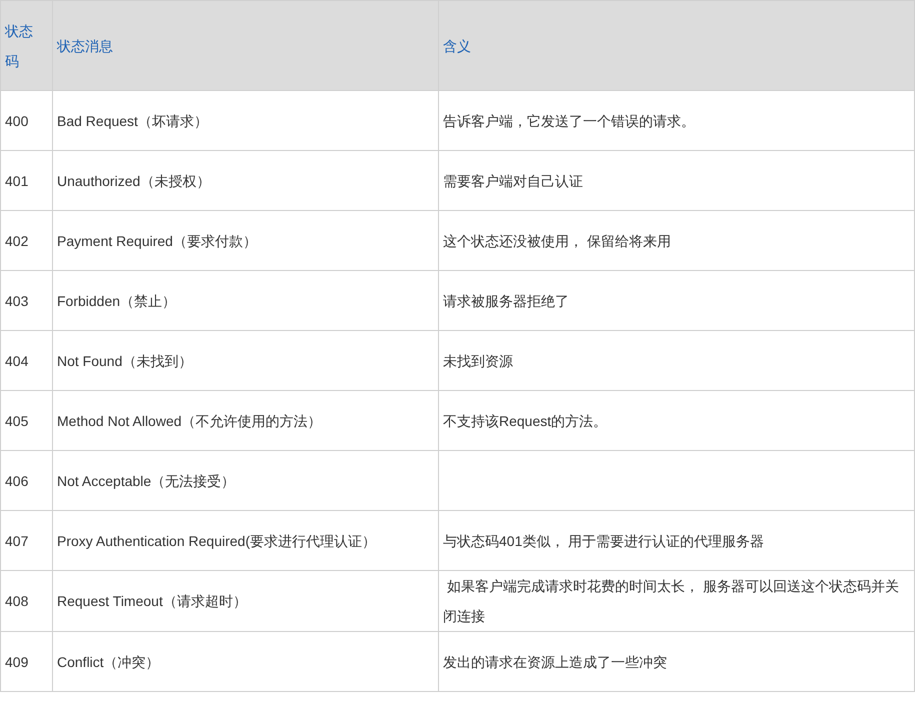 This screenshot has height=720, width=915. Describe the element at coordinates (676, 662) in the screenshot. I see `table-cell: 发出的请求在资源上造成了一些冲突` at that location.